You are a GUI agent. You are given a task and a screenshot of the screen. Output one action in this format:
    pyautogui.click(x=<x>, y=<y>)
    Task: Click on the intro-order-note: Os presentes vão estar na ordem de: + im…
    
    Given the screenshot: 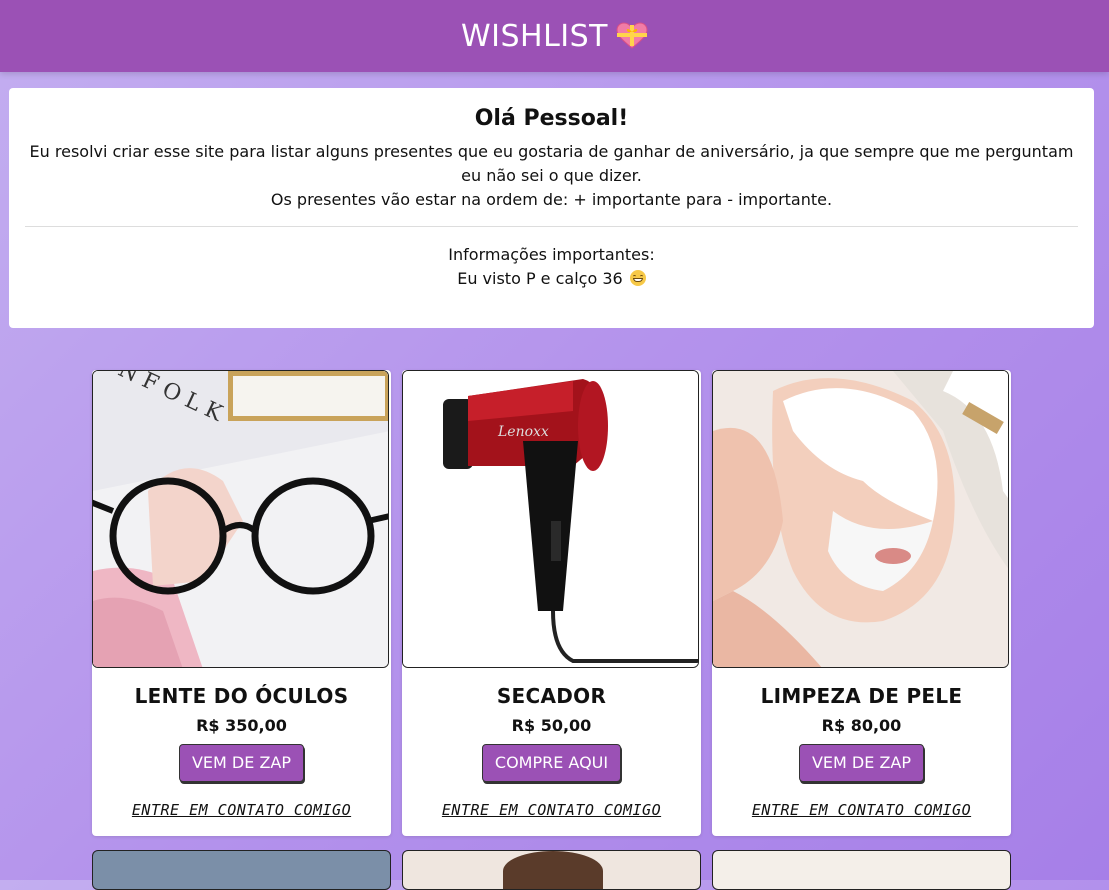 What is the action you would take?
    pyautogui.click(x=551, y=199)
    